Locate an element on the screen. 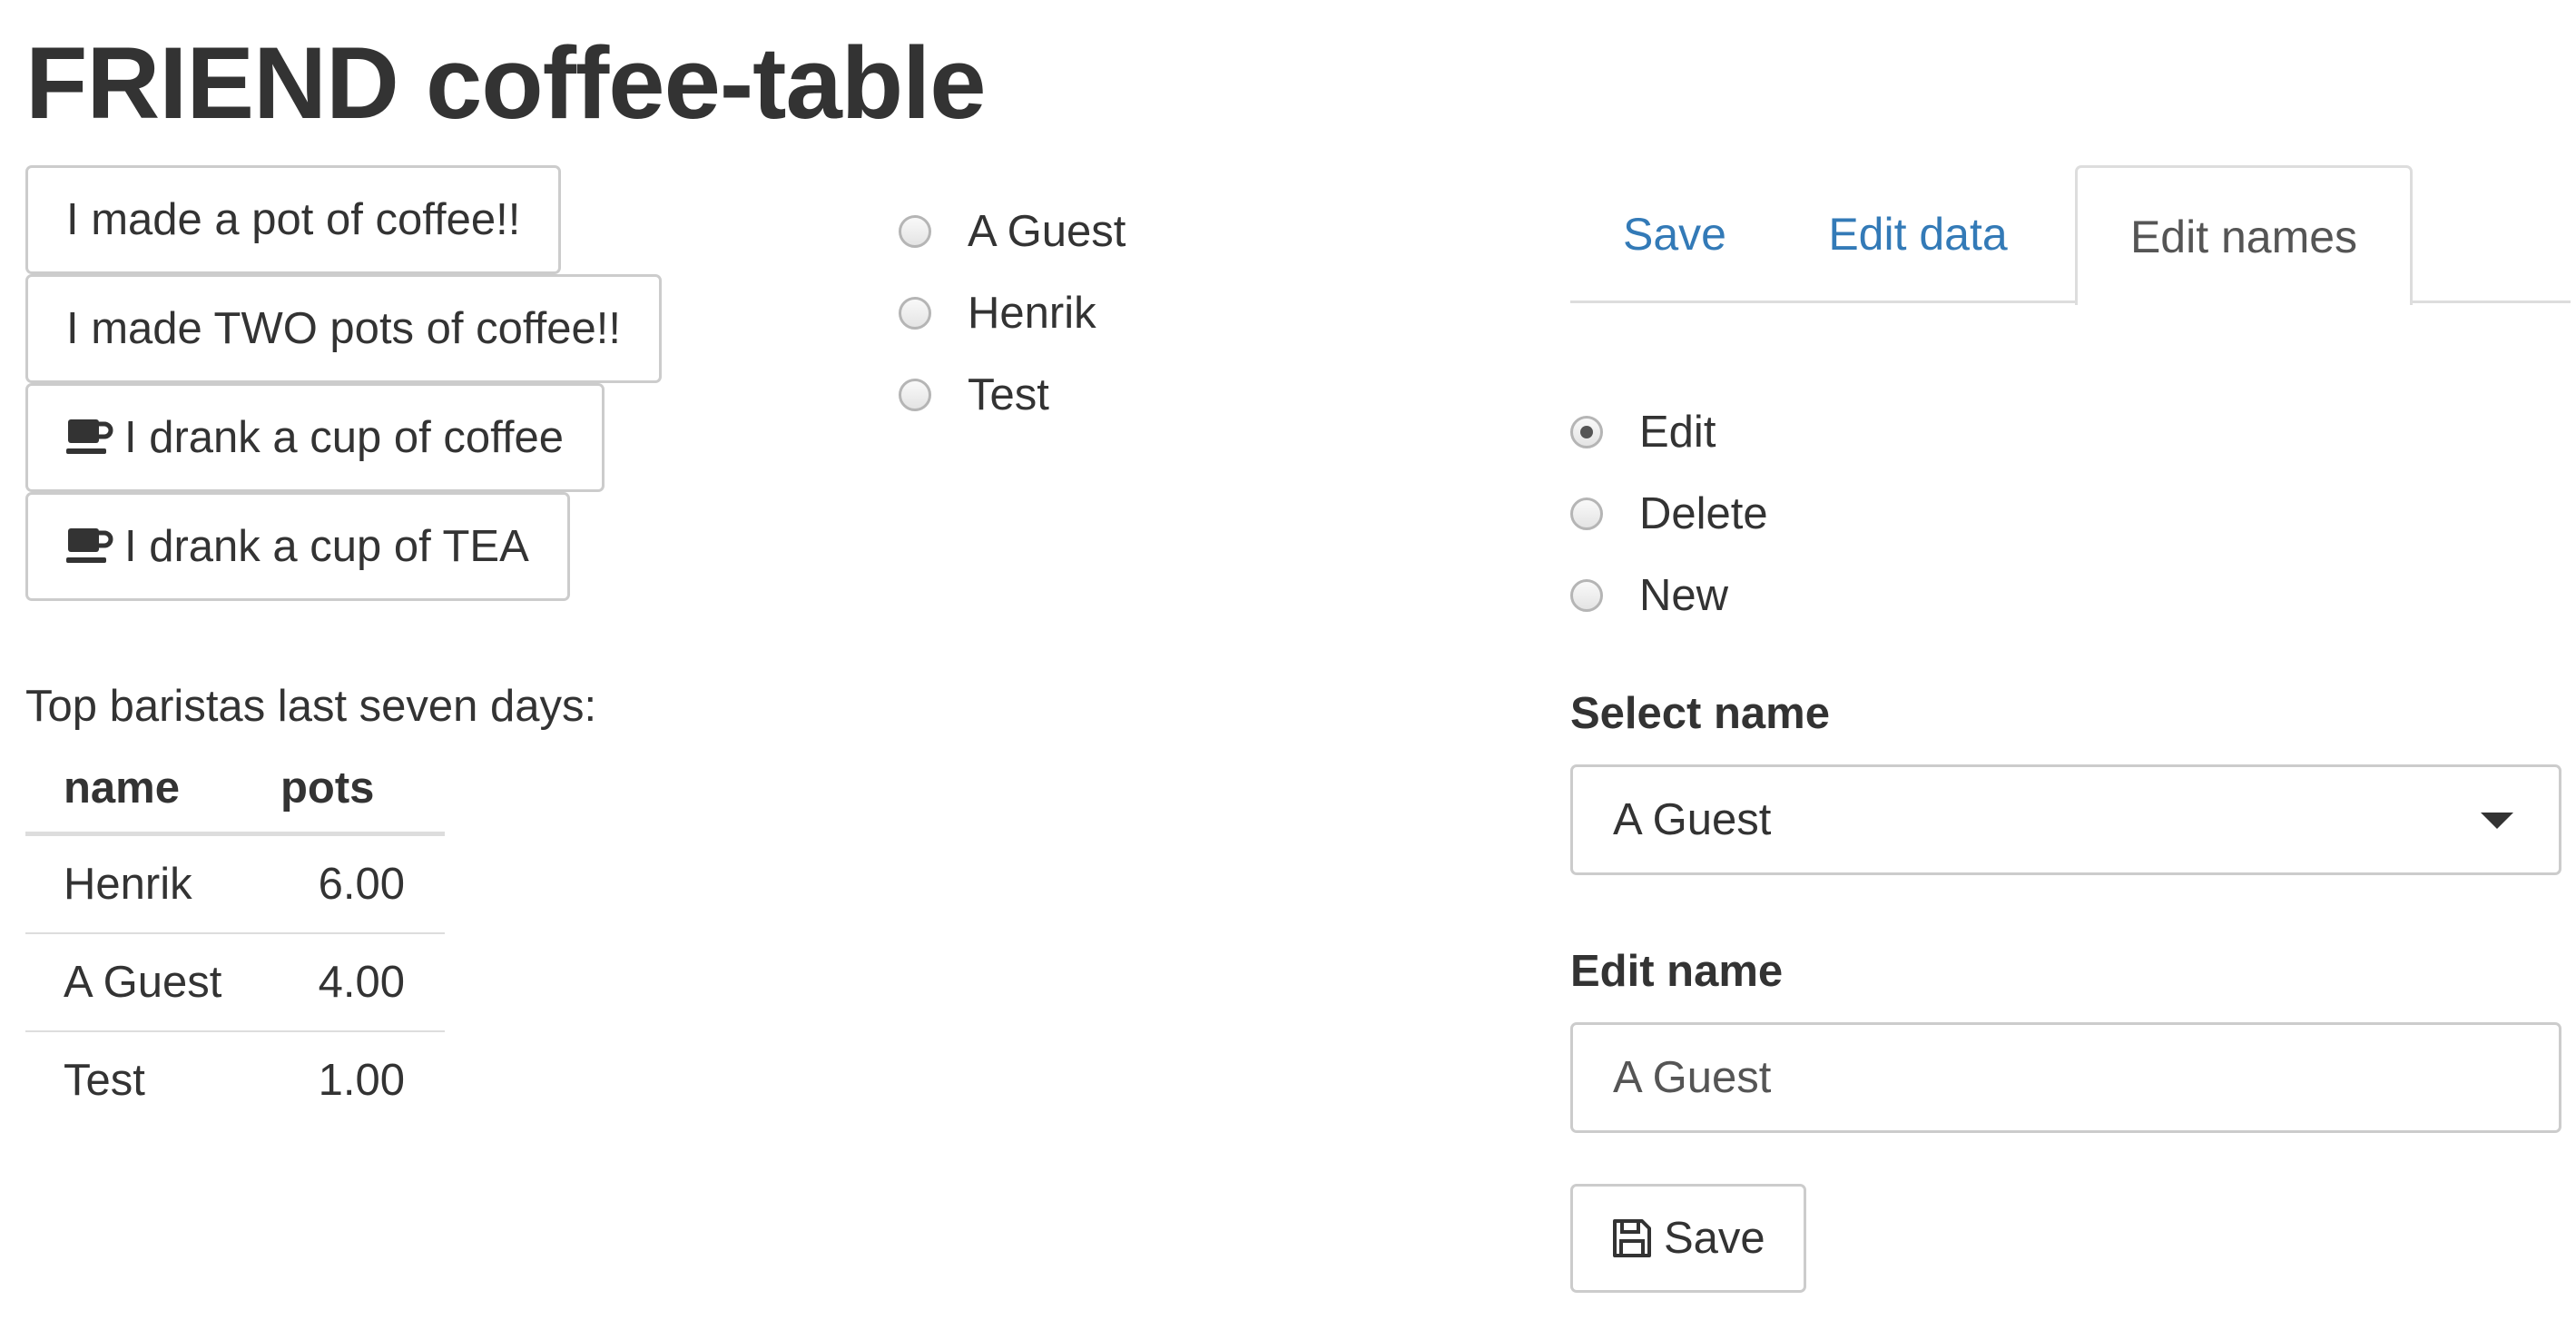 The height and width of the screenshot is (1320, 2576). tab-edit-names-label: Edit names is located at coordinates (2243, 236).